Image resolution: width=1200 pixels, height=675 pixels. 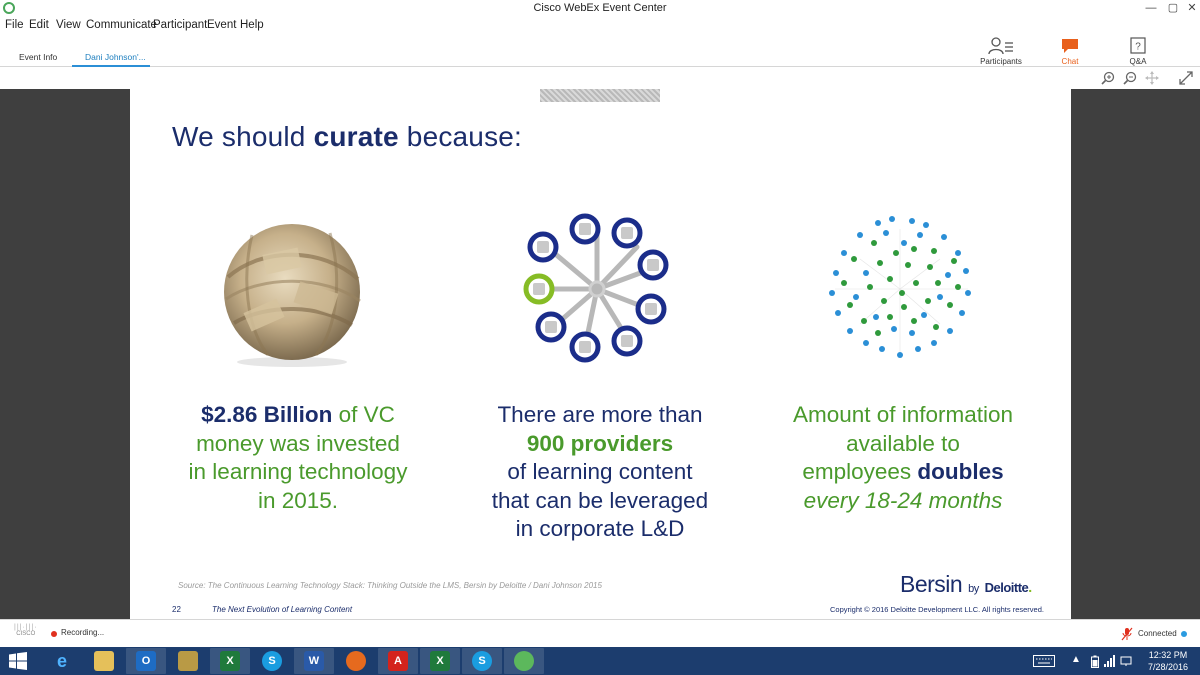 What do you see at coordinates (347, 136) in the screenshot?
I see `slide-title: We should curate because:` at bounding box center [347, 136].